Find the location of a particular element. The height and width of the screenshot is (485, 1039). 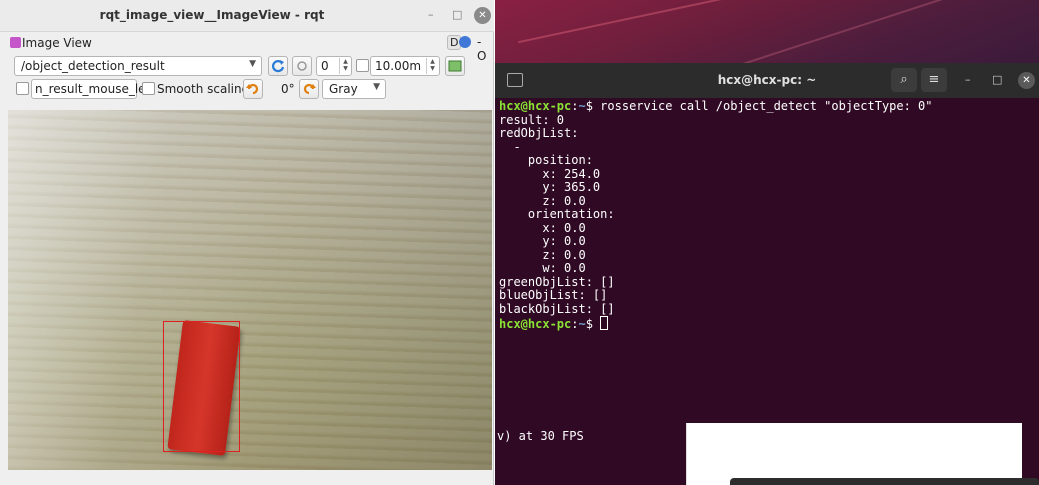

output-line: blackObjList: [] is located at coordinates (557, 308).